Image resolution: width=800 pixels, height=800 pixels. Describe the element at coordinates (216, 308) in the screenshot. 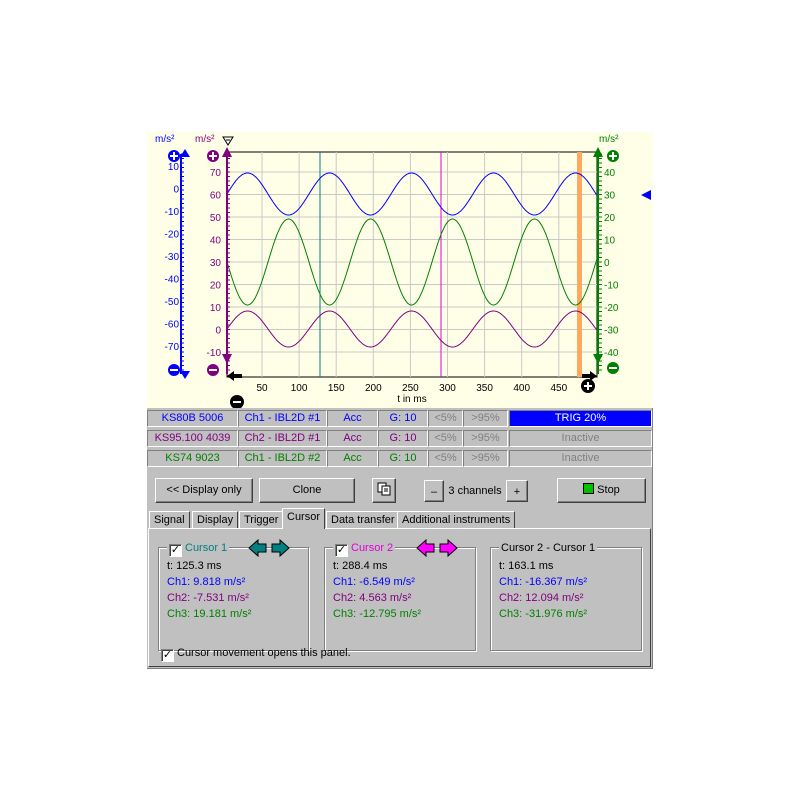

I see `mid-tick-label: 10` at that location.